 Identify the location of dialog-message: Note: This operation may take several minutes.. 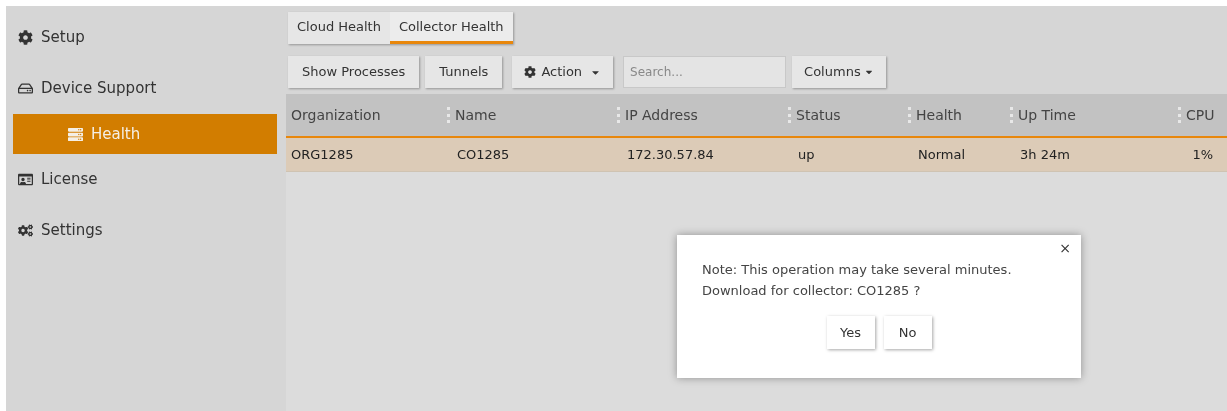
(857, 270).